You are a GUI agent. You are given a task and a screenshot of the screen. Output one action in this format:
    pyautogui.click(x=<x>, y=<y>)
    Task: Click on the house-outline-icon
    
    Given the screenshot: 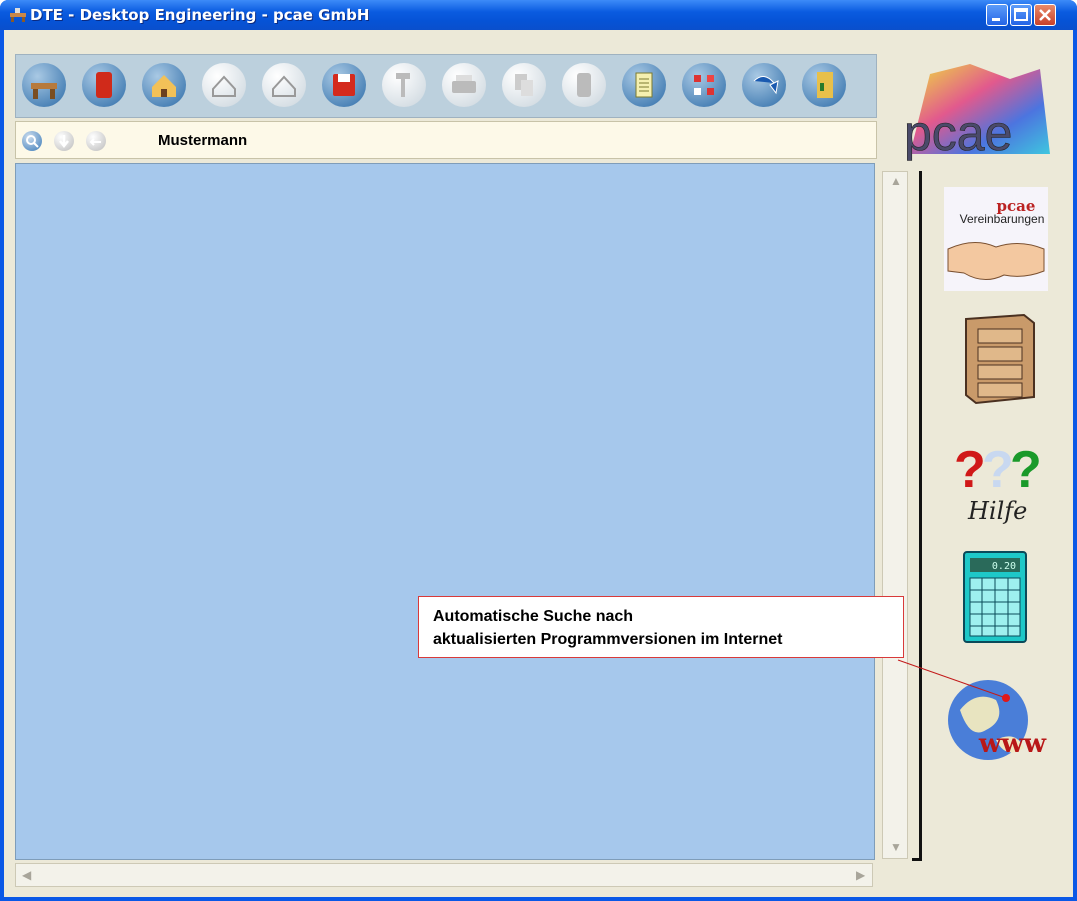 What is the action you would take?
    pyautogui.click(x=224, y=85)
    